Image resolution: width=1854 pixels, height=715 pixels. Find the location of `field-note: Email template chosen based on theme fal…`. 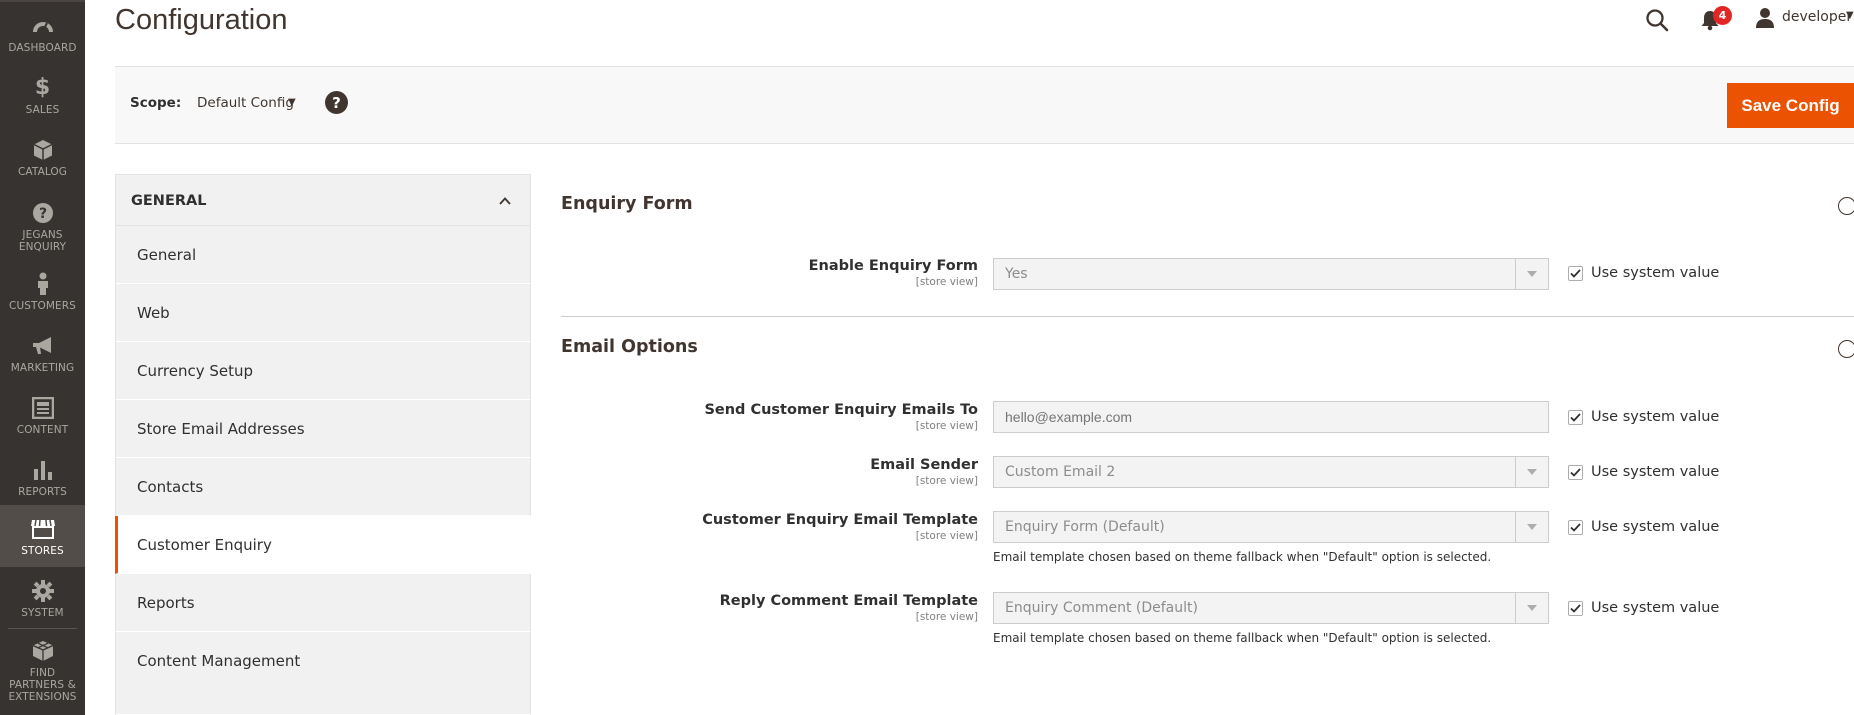

field-note: Email template chosen based on theme fal… is located at coordinates (1242, 557).